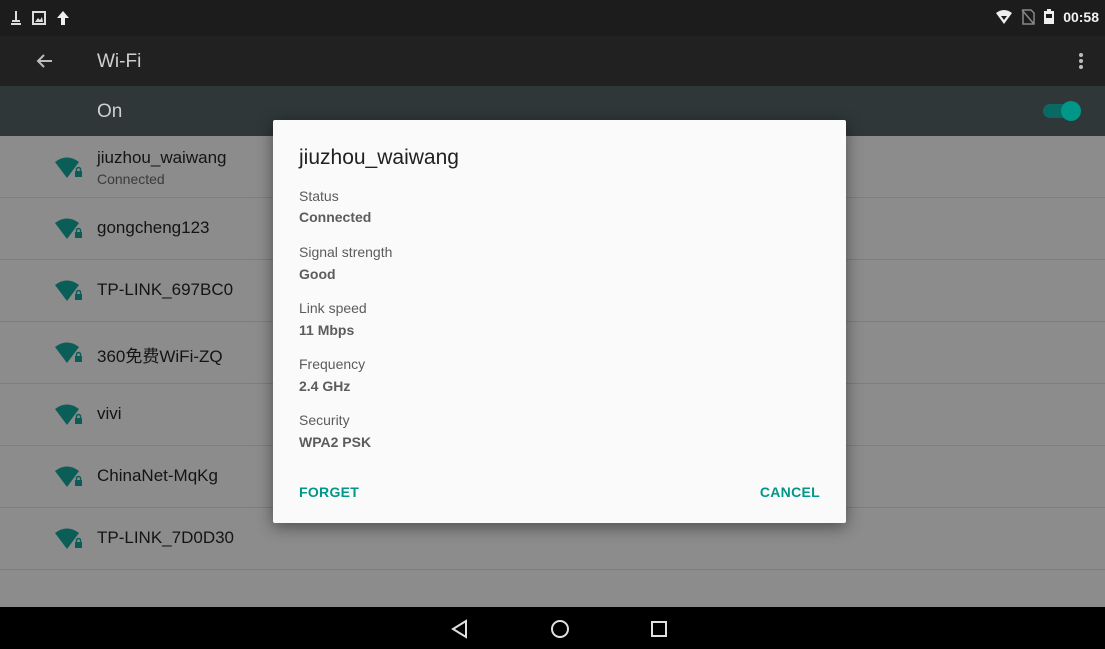  What do you see at coordinates (324, 420) in the screenshot?
I see `security-label: Security` at bounding box center [324, 420].